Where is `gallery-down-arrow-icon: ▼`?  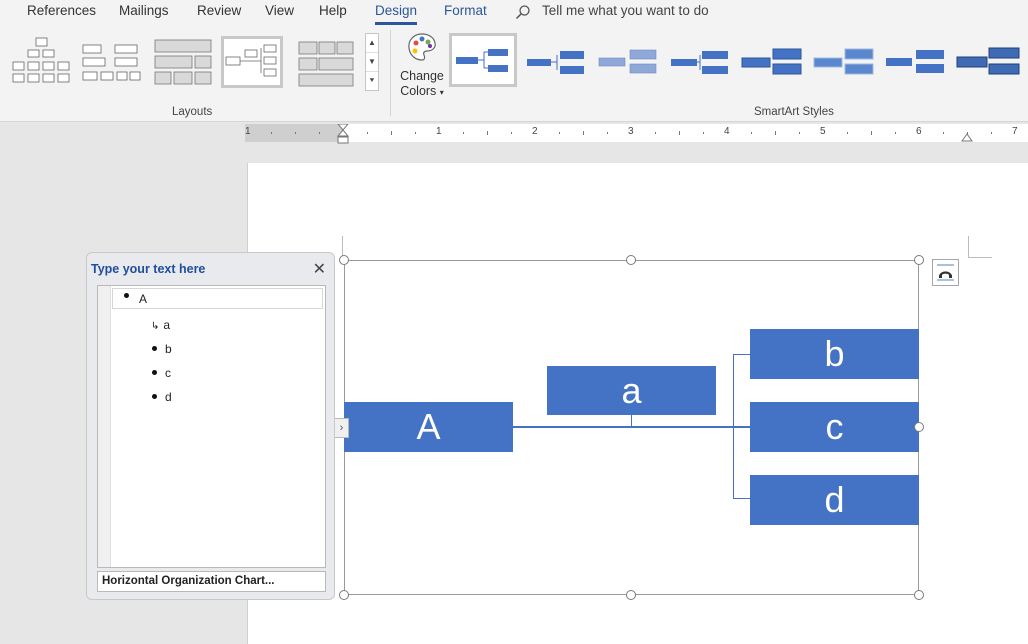
gallery-down-arrow-icon: ▼ is located at coordinates (372, 62).